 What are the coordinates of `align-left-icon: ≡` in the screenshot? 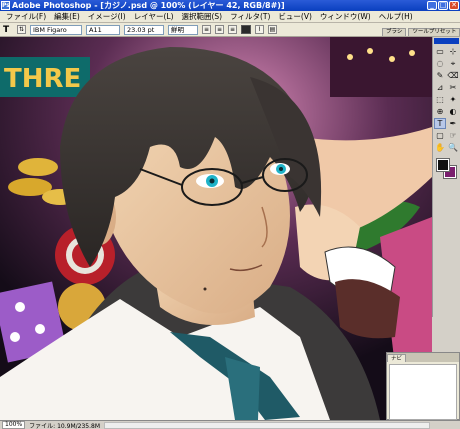 It's located at (206, 29).